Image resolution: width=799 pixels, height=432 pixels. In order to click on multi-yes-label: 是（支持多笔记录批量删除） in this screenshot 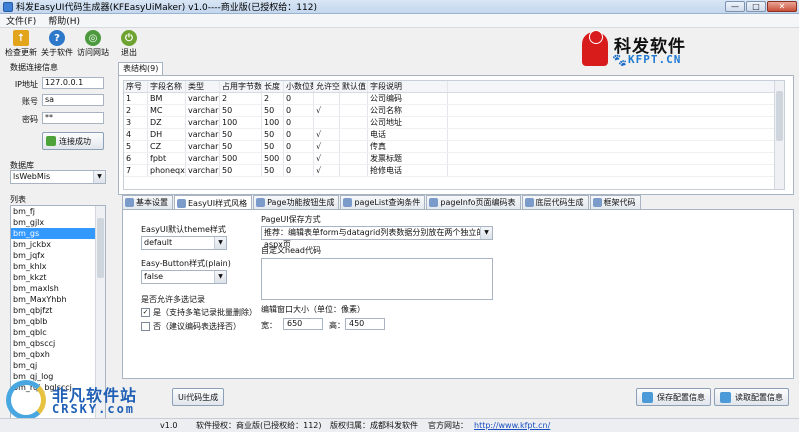, I will do `click(205, 312)`.